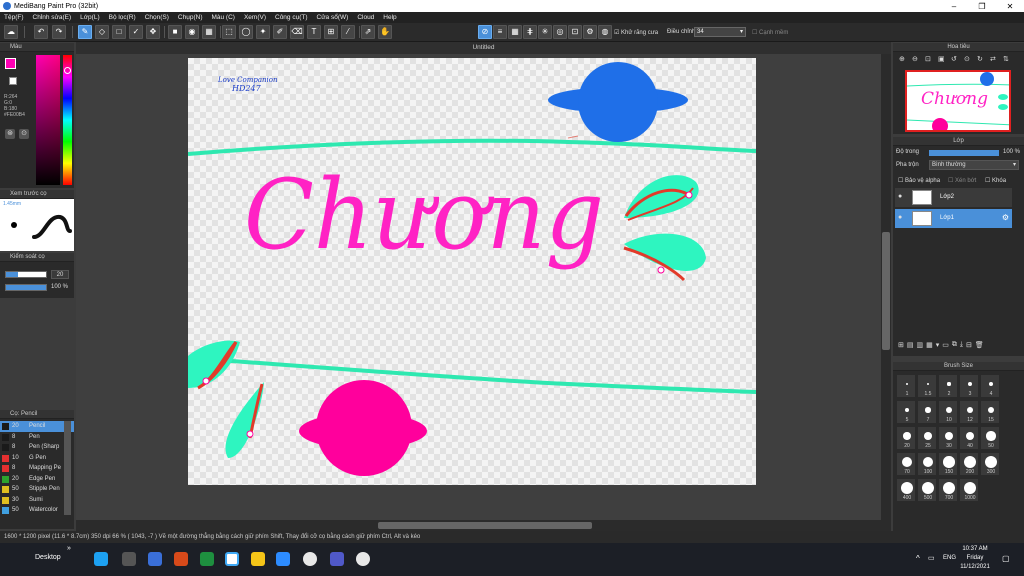  What do you see at coordinates (89, 17) in the screenshot?
I see `menu-layer: Lớp(L)` at bounding box center [89, 17].